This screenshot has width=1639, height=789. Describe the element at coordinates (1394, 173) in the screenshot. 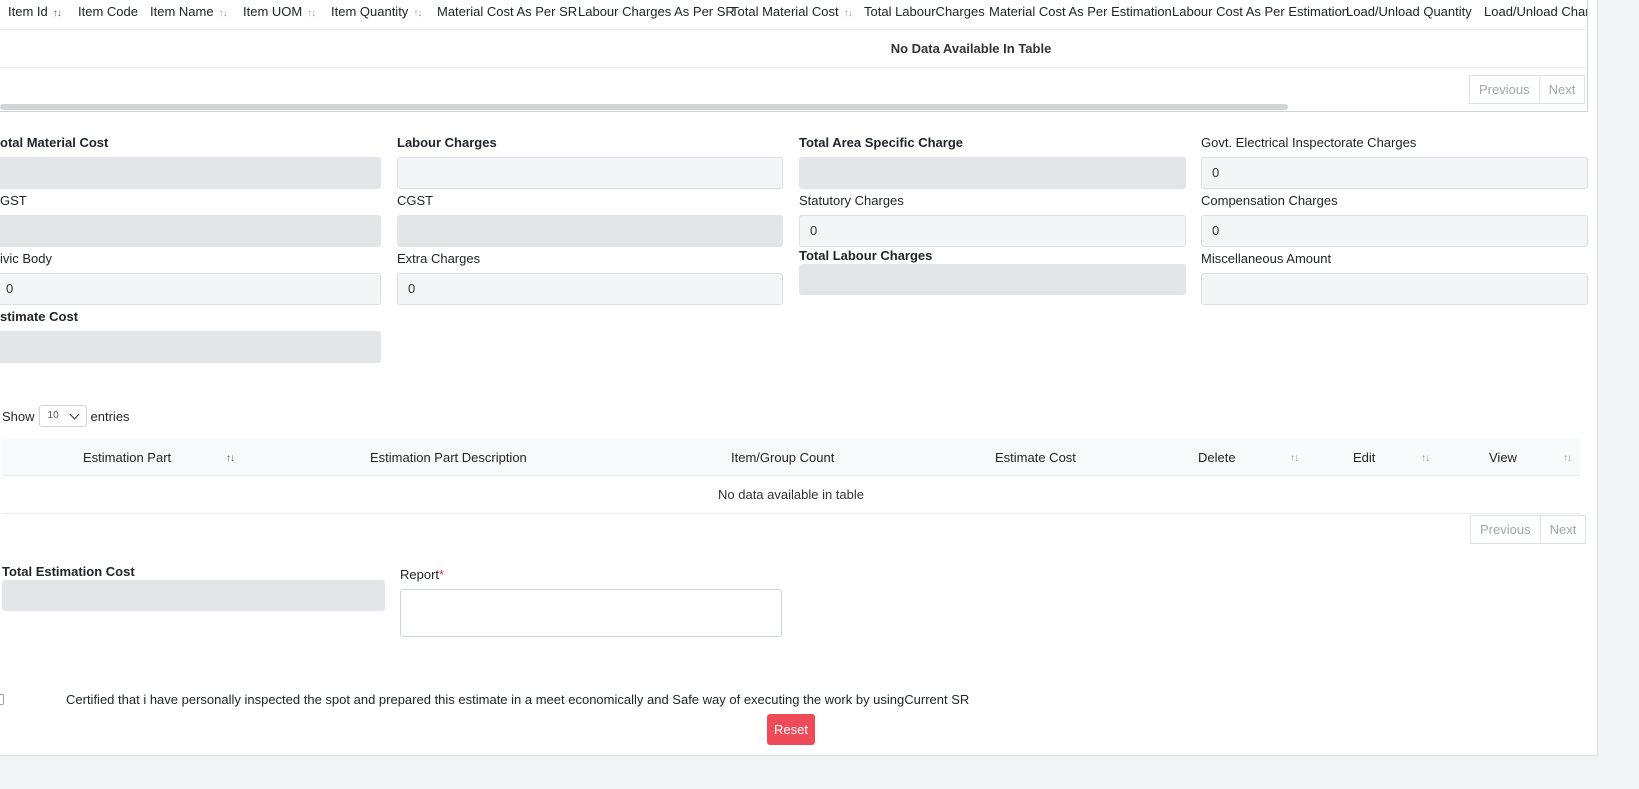

I see `govt-electrical-charges-field: 0` at that location.